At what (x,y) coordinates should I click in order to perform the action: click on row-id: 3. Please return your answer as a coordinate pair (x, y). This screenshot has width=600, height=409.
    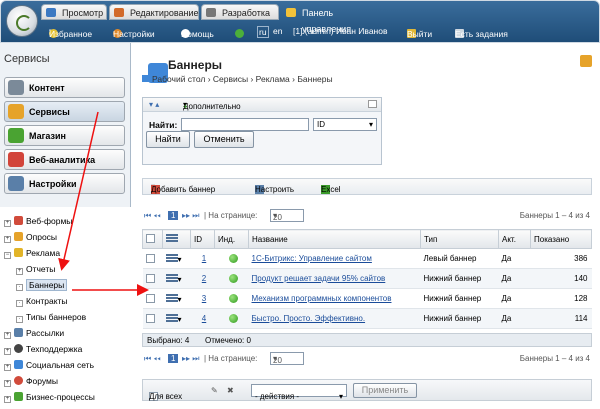
    Looking at the image, I should click on (204, 298).